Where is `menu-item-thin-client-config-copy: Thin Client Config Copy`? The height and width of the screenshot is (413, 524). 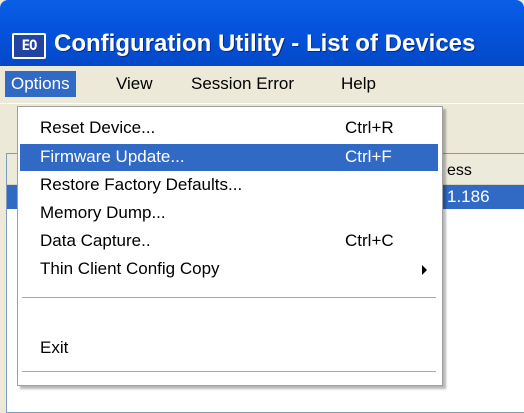
menu-item-thin-client-config-copy: Thin Client Config Copy is located at coordinates (229, 269).